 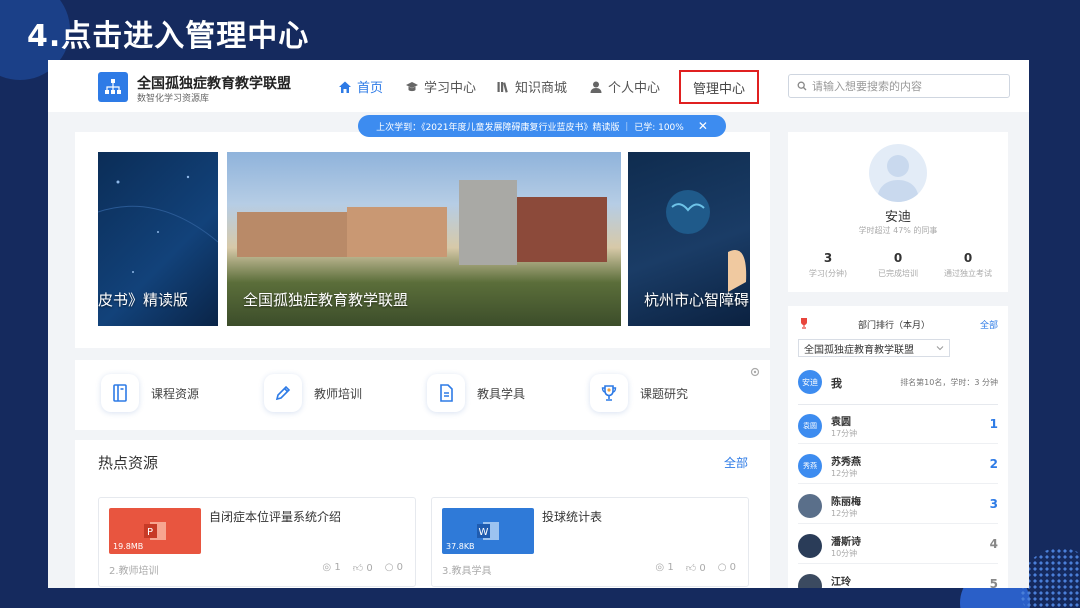 What do you see at coordinates (467, 571) in the screenshot?
I see `resource-category: 3.教具学具` at bounding box center [467, 571].